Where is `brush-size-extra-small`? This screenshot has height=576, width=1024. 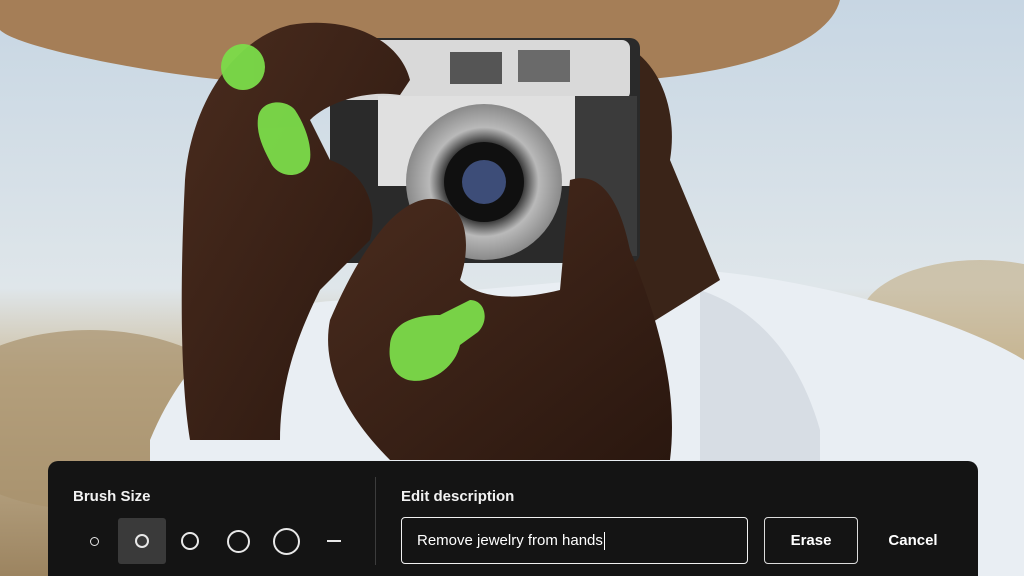 brush-size-extra-small is located at coordinates (94, 541).